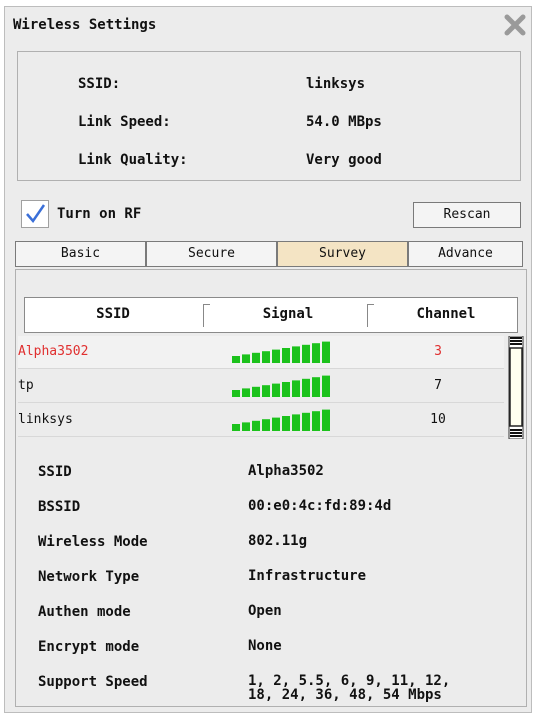 The image size is (538, 719). I want to click on column-header-signal: Signal, so click(288, 314).